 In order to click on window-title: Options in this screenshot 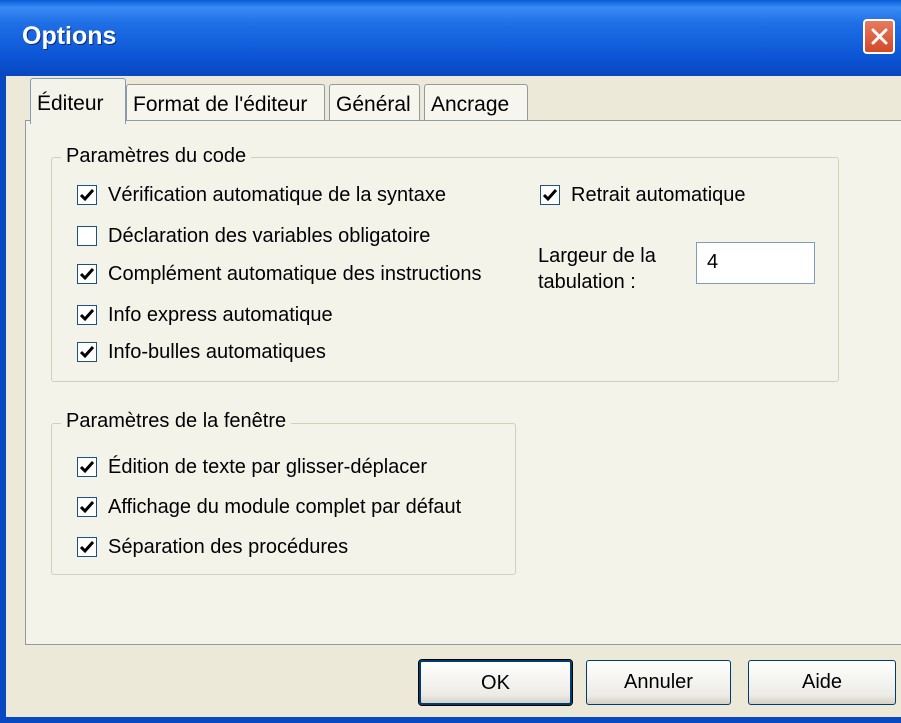, I will do `click(69, 36)`.